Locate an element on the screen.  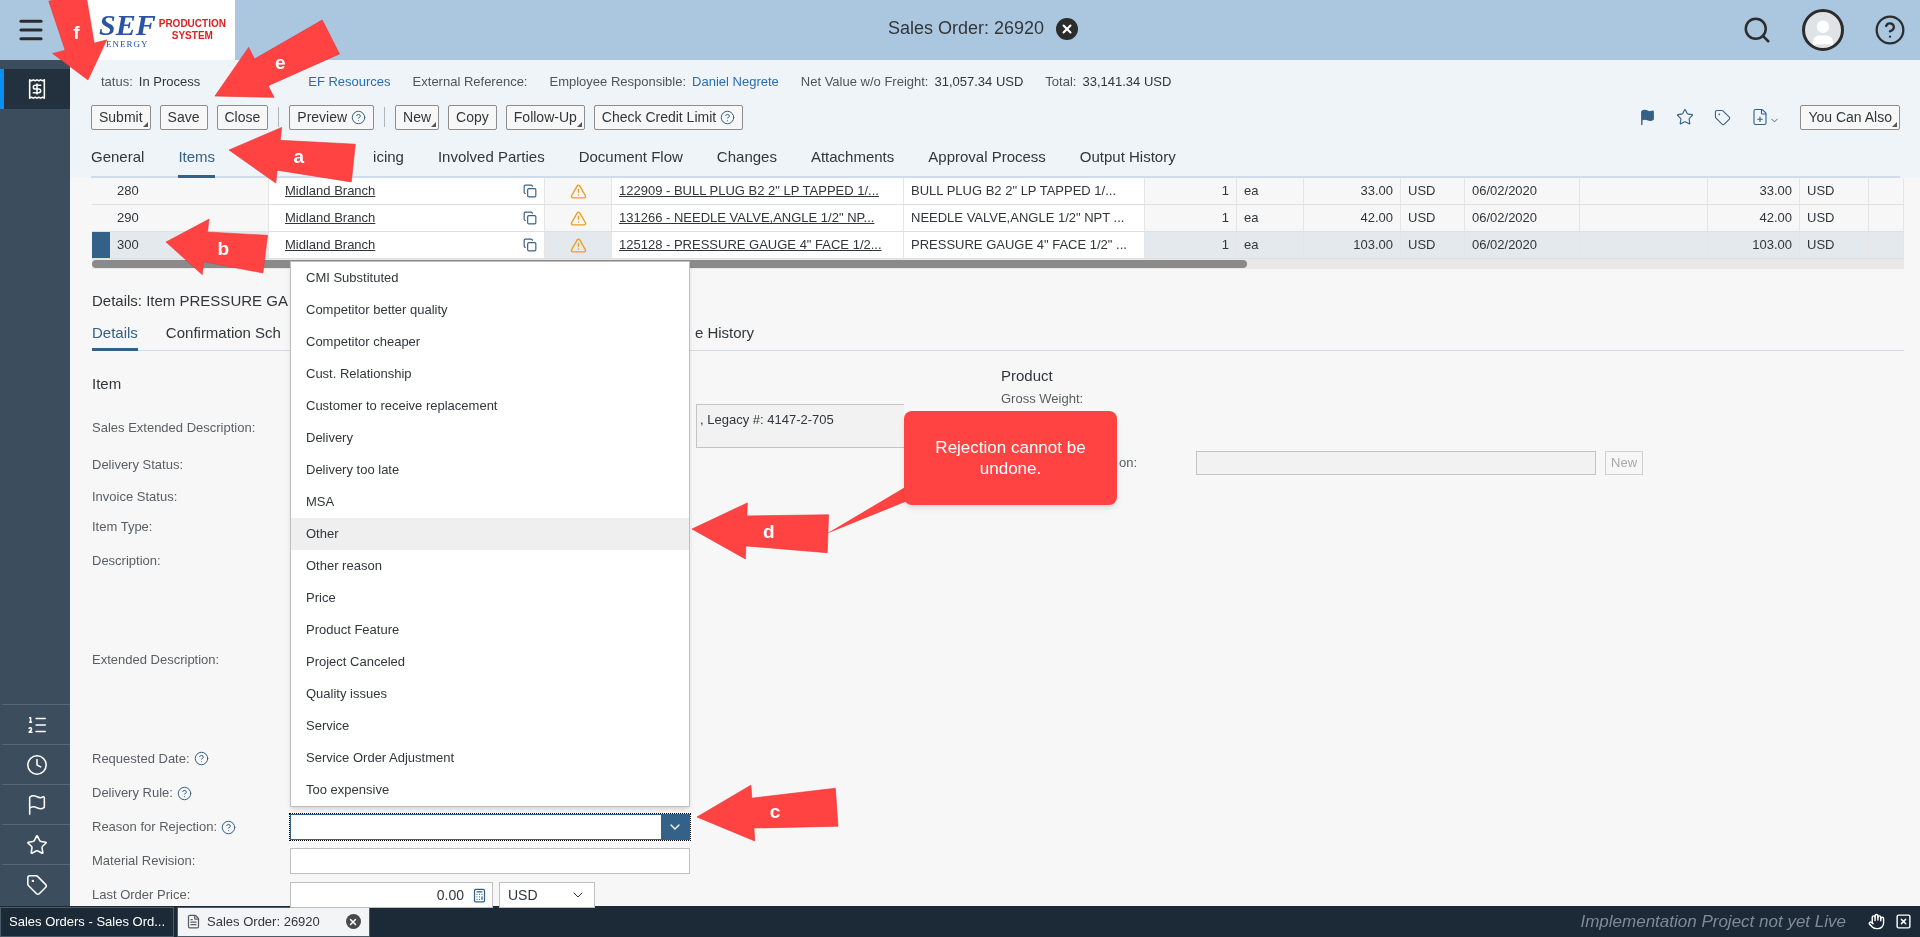
arrow-label: d is located at coordinates (768, 531).